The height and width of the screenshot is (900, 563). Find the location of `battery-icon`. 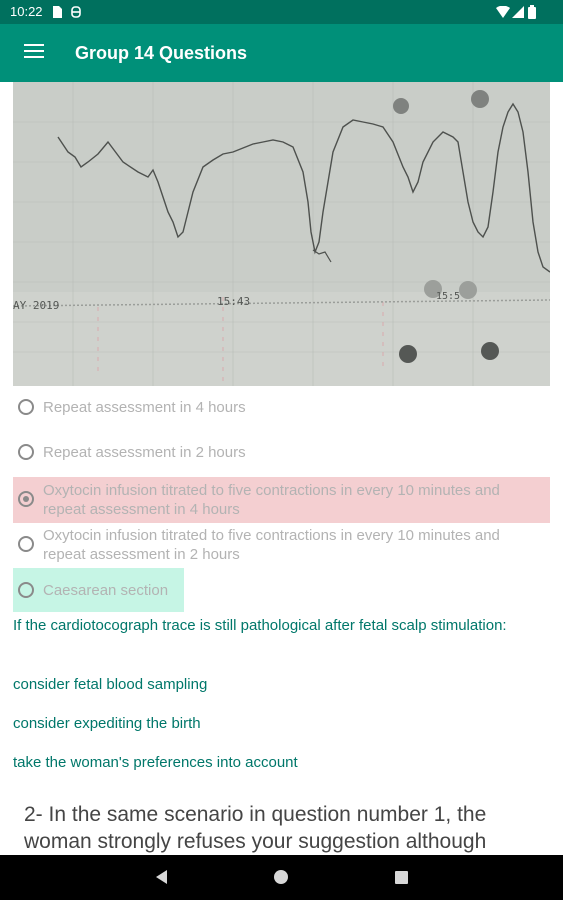

battery-icon is located at coordinates (532, 12).